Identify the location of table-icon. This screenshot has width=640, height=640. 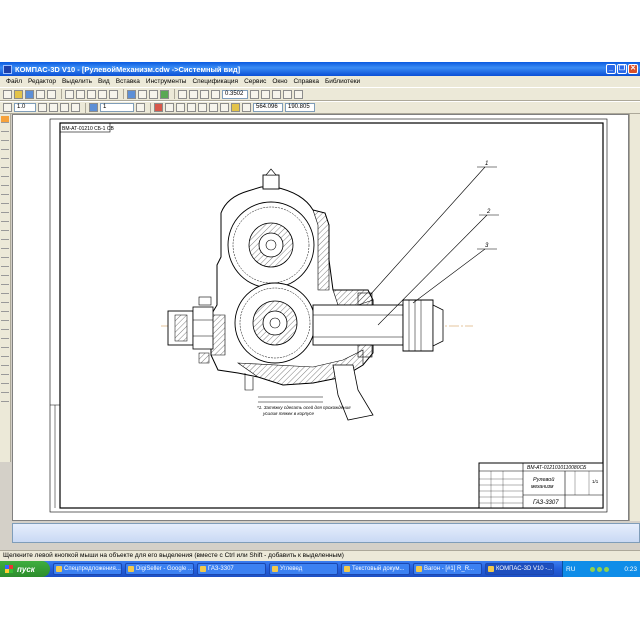
(75, 107).